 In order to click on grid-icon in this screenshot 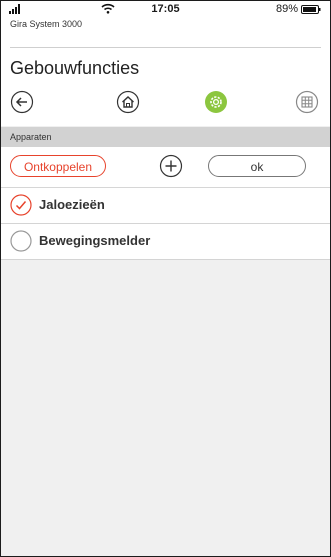, I will do `click(307, 102)`.